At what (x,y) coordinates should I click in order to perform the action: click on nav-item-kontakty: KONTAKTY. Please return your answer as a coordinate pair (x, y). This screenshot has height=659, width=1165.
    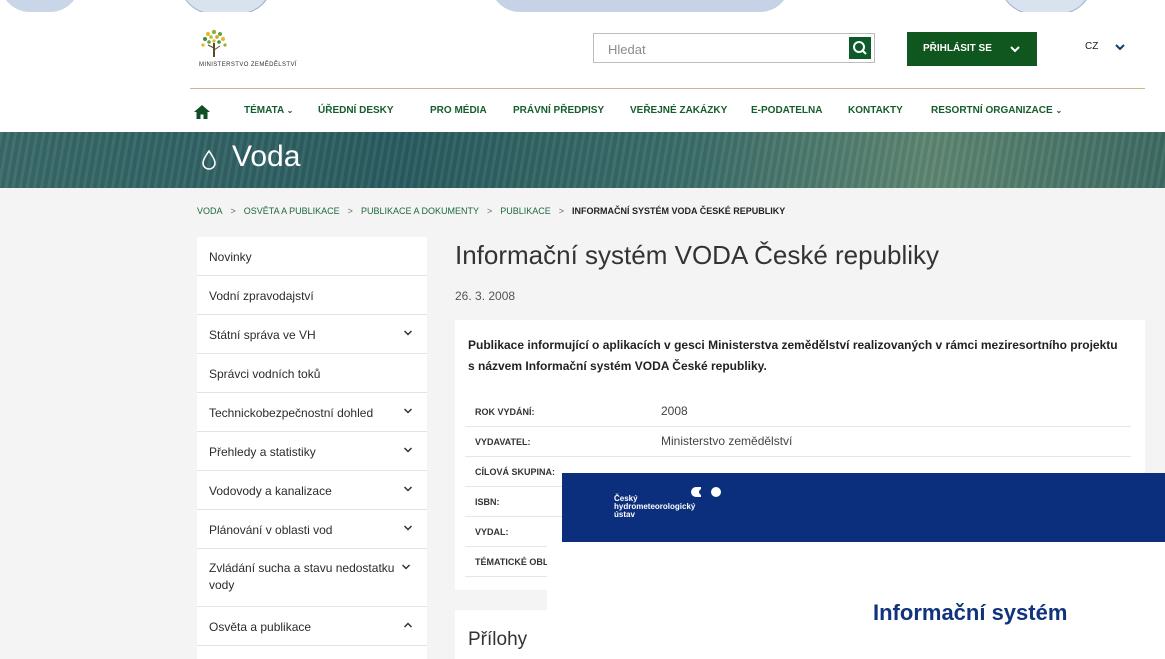
    Looking at the image, I should click on (875, 110).